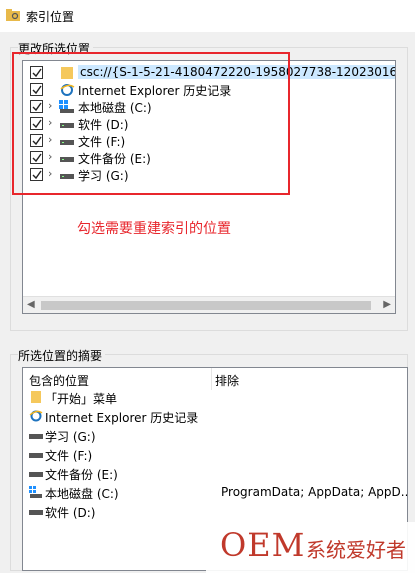 This screenshot has width=415, height=573. What do you see at coordinates (215, 511) in the screenshot?
I see `summary-row: 软件 (D:)` at bounding box center [215, 511].